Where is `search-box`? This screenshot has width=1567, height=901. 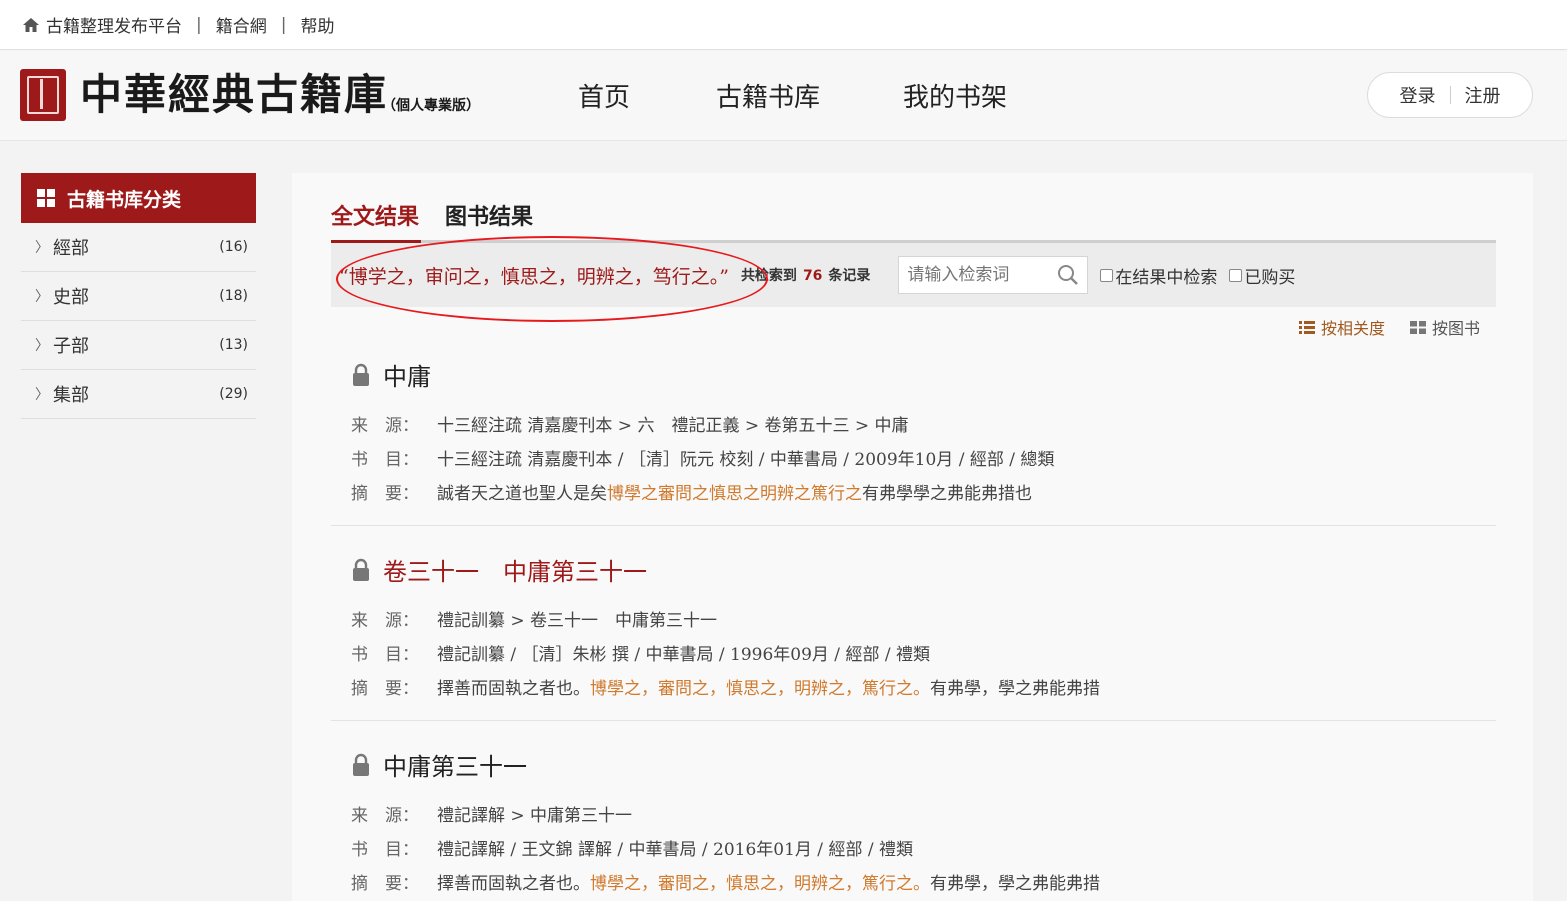
search-box is located at coordinates (993, 275).